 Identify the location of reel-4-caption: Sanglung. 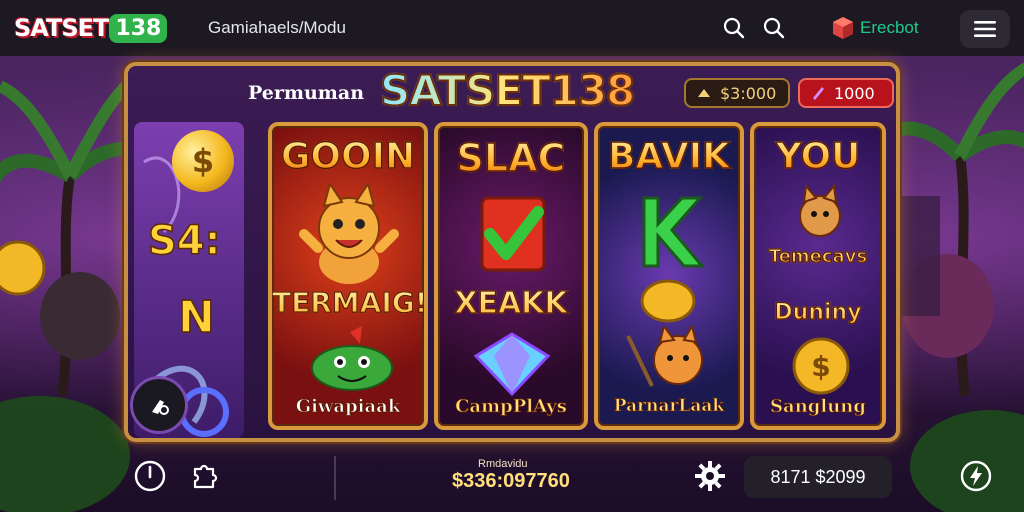
(818, 407).